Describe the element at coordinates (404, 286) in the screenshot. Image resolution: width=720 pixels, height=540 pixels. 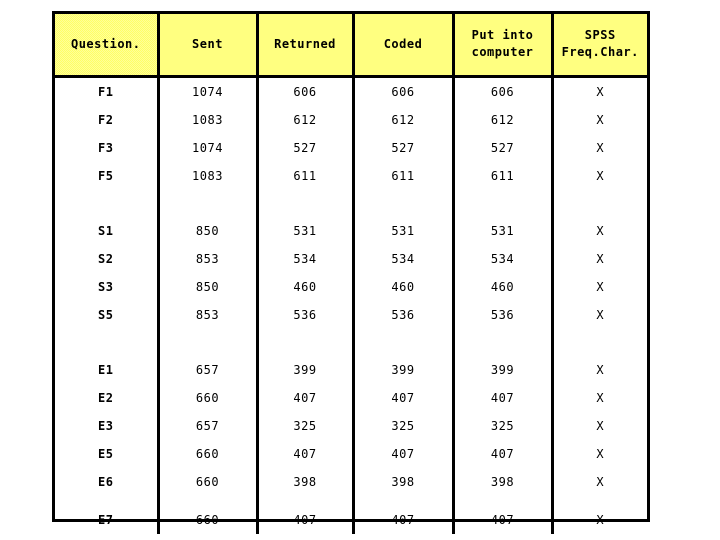
I see `cell-coded: 460` at that location.